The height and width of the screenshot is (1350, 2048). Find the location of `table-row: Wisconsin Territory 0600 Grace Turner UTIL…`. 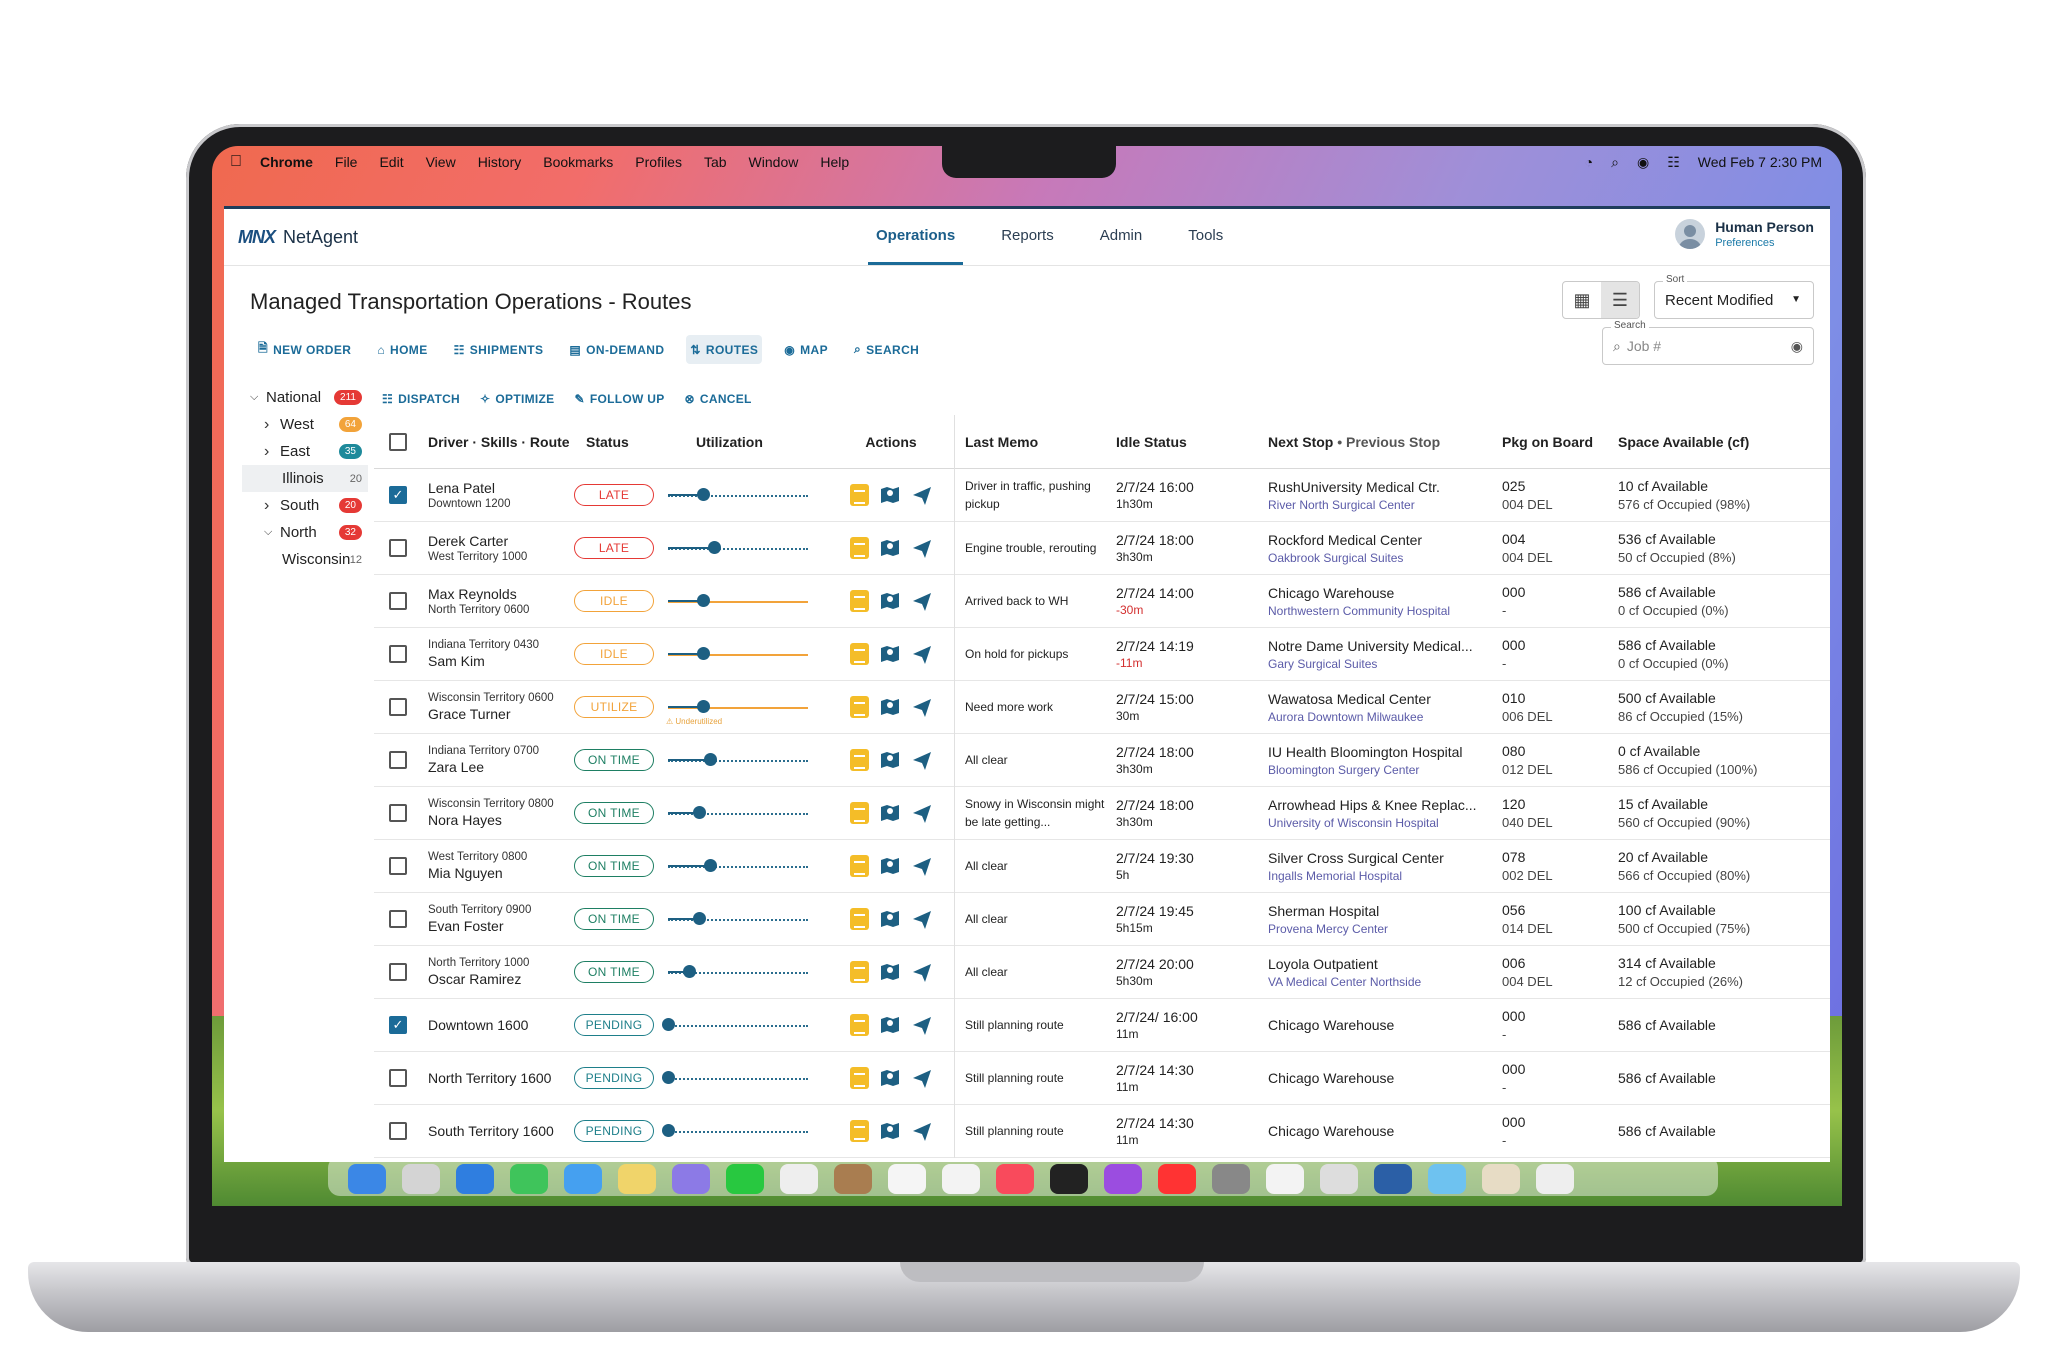

table-row: Wisconsin Territory 0600 Grace Turner UTIL… is located at coordinates (1102, 707).